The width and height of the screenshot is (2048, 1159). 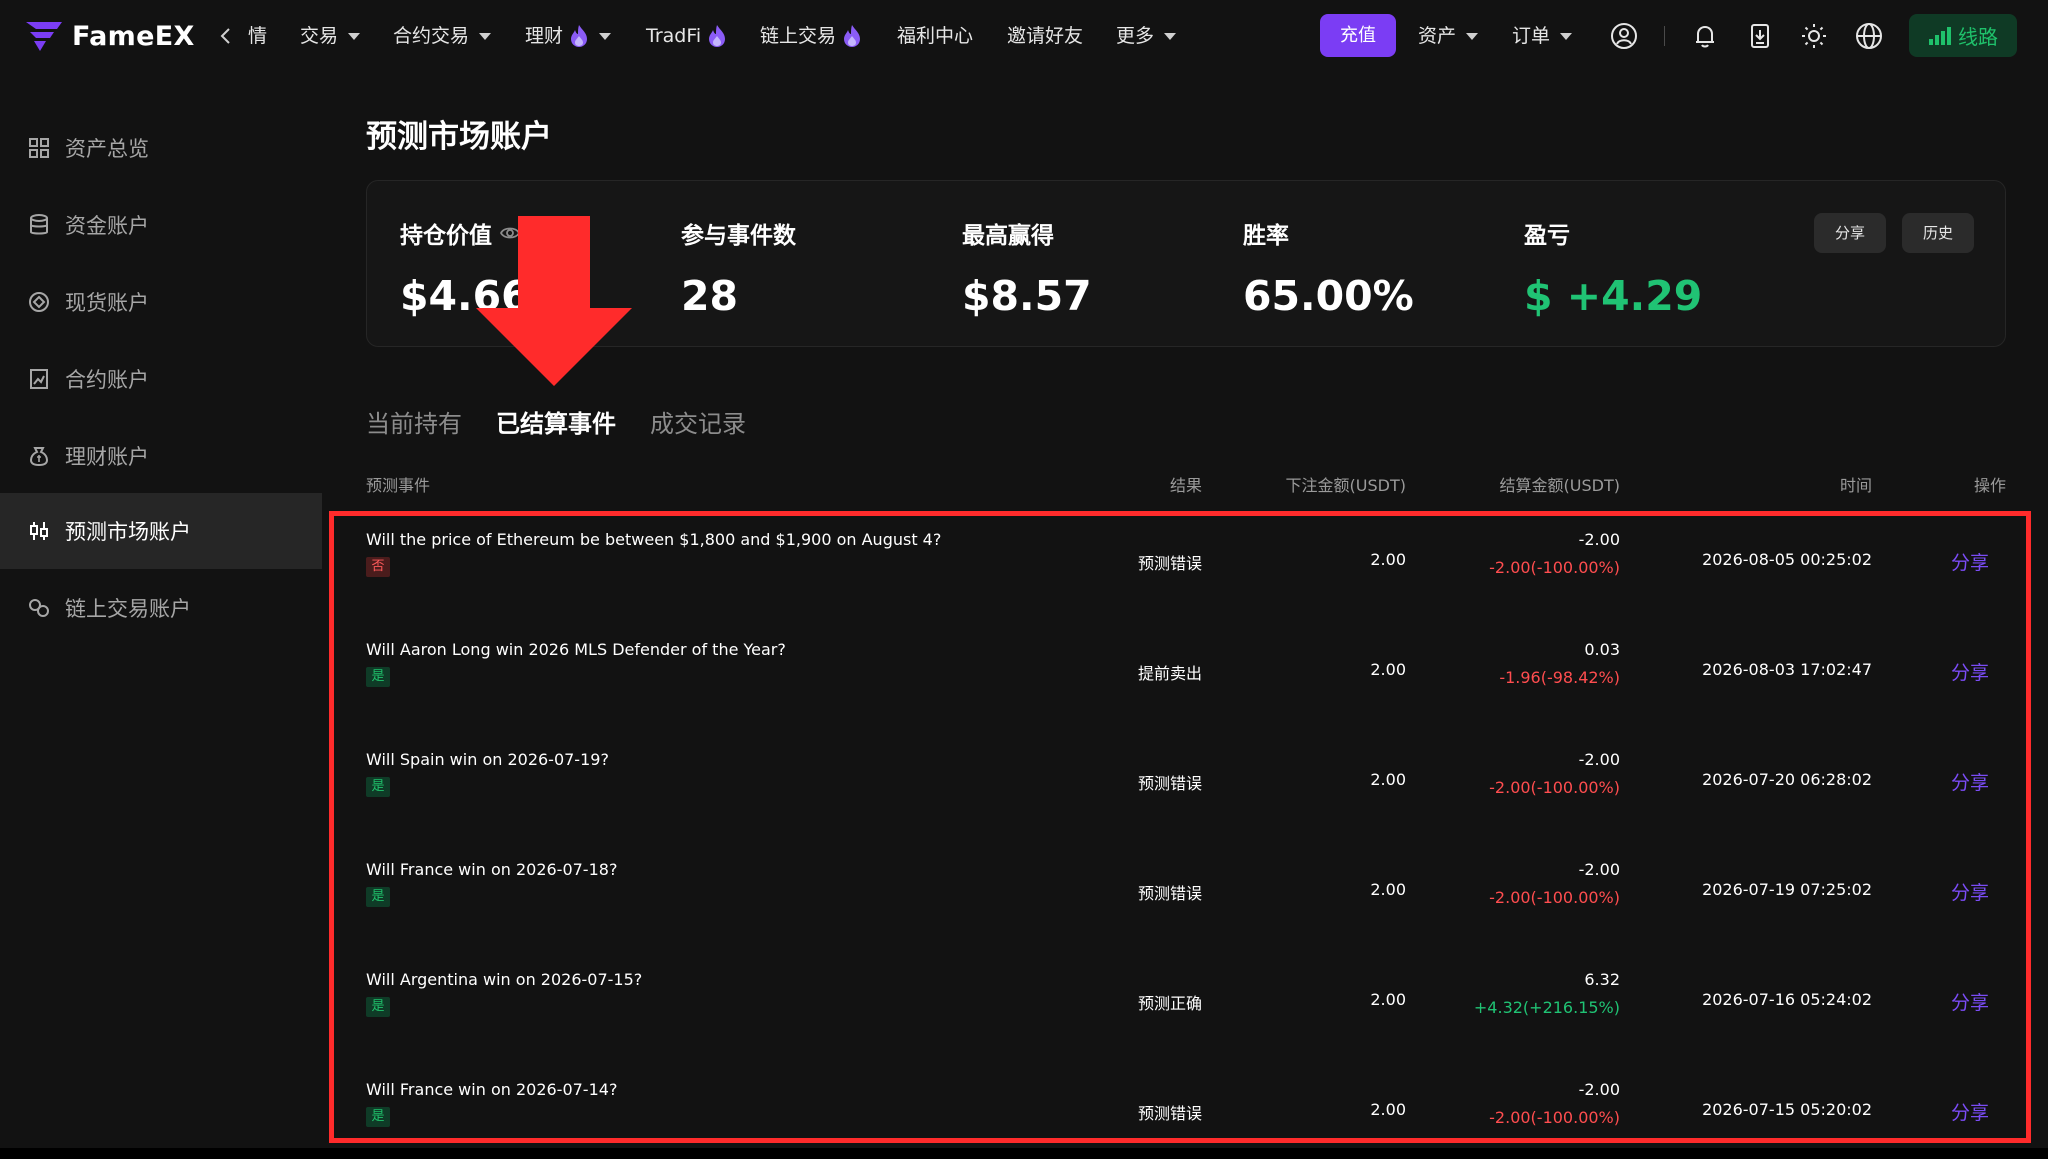 What do you see at coordinates (161, 302) in the screenshot?
I see `sidebar-item-spot: 现货账户` at bounding box center [161, 302].